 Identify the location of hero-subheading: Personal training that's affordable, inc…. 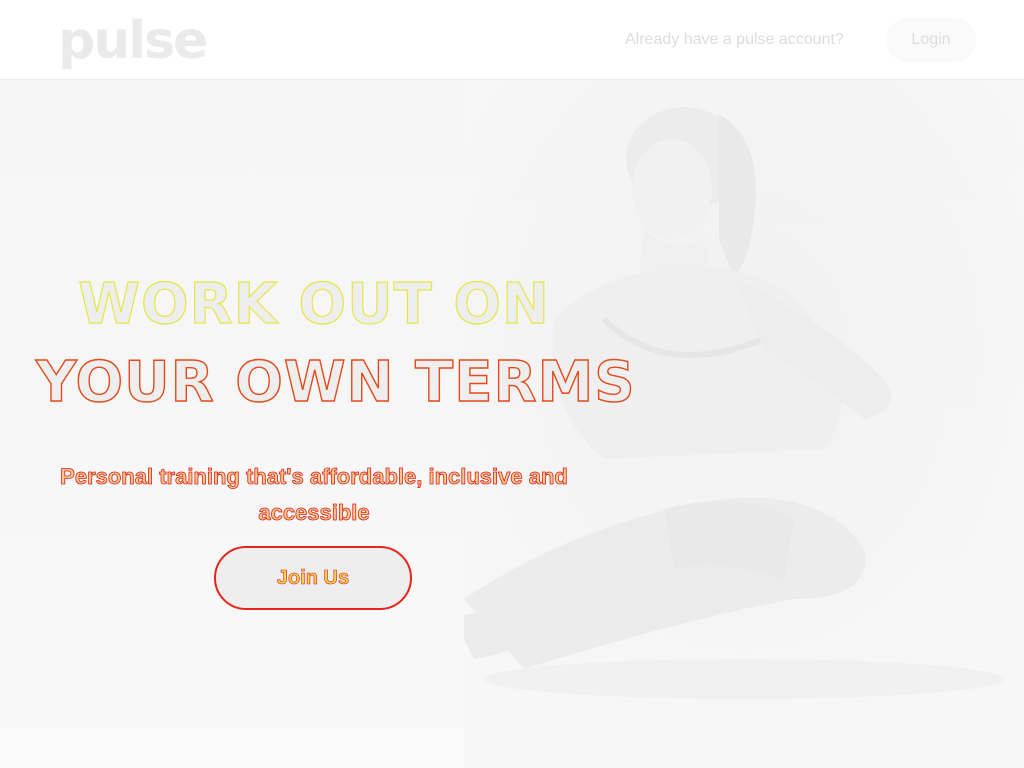
(314, 495).